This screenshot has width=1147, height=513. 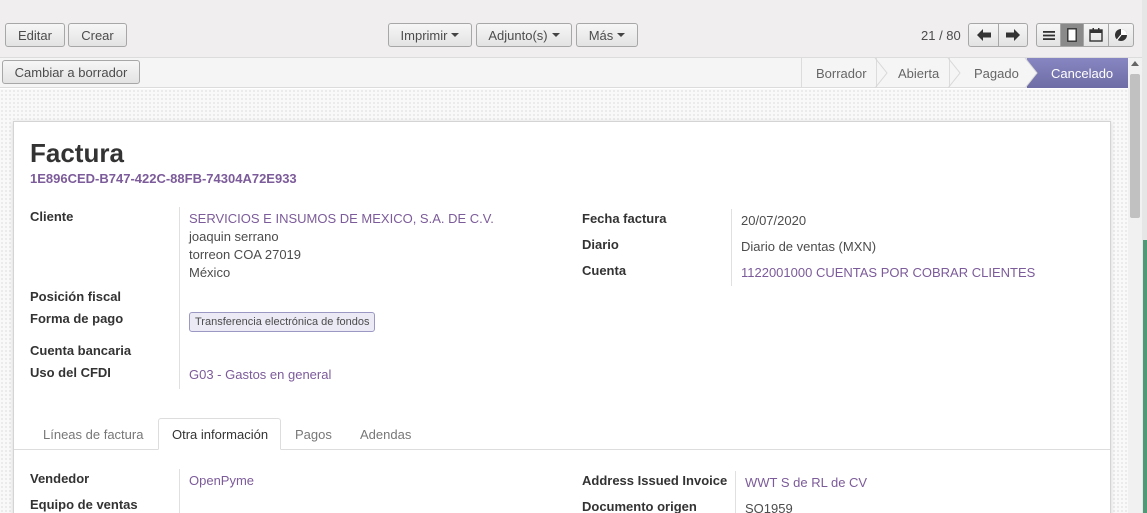 I want to click on vendedor-label: Vendedor, so click(x=60, y=478).